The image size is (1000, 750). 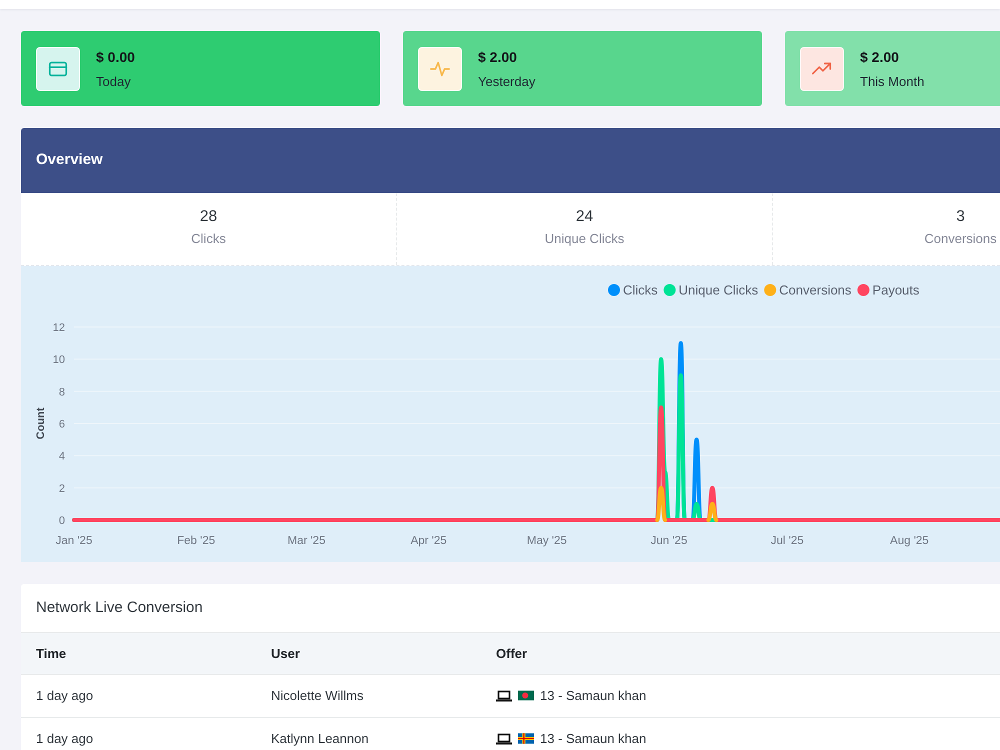 What do you see at coordinates (74, 541) in the screenshot?
I see `x-tick-label: Jan '25` at bounding box center [74, 541].